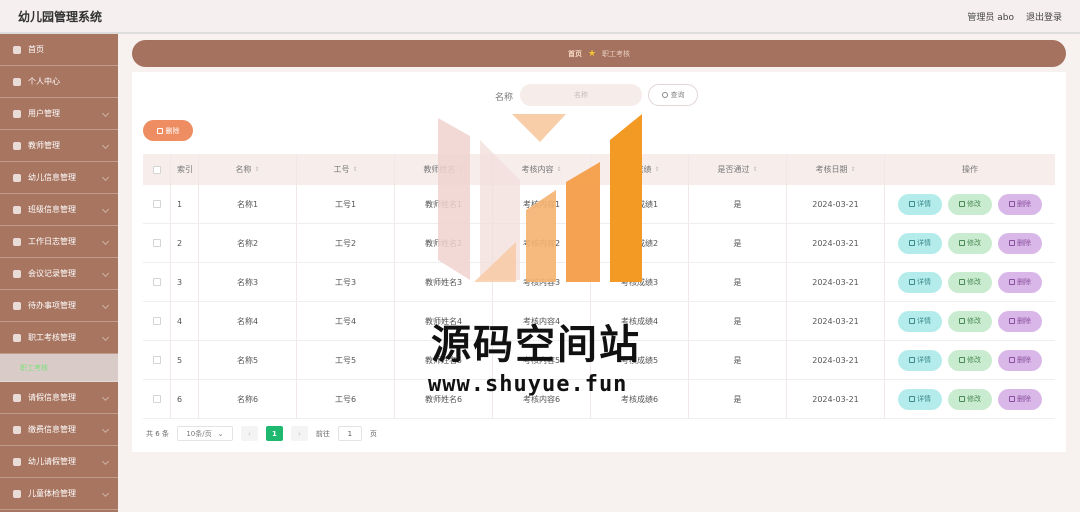 The image size is (1080, 512). Describe the element at coordinates (36, 49) in the screenshot. I see `sidebar-item-label: 首页` at that location.